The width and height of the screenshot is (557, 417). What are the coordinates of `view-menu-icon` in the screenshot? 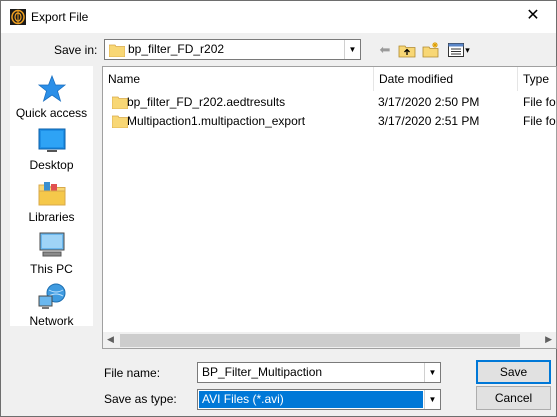 It's located at (456, 50).